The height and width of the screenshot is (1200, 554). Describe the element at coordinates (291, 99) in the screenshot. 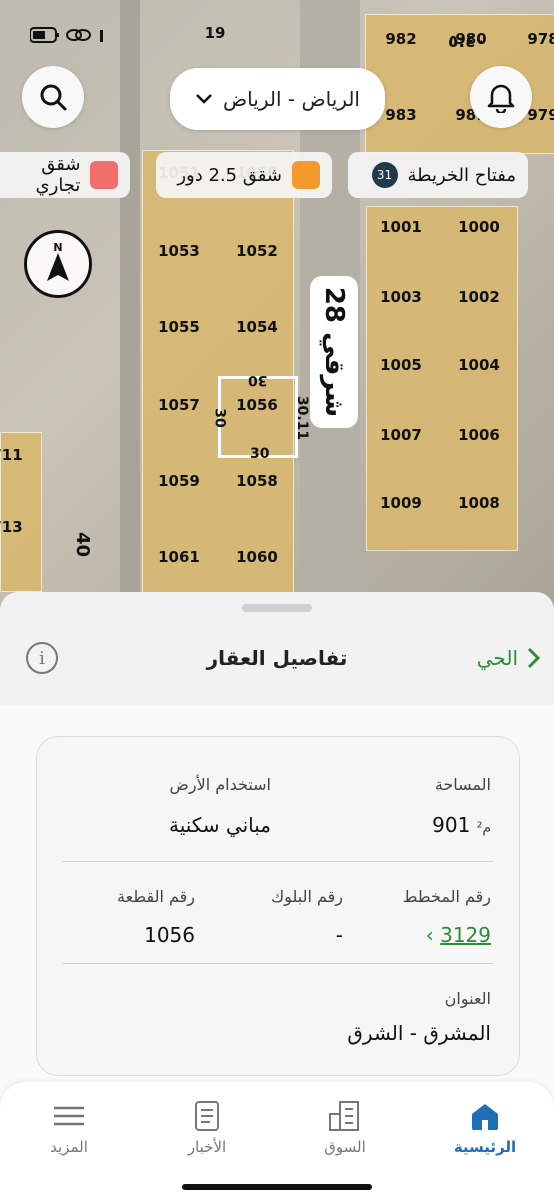

I see `city-selector-label: الرياض - الرياض` at that location.